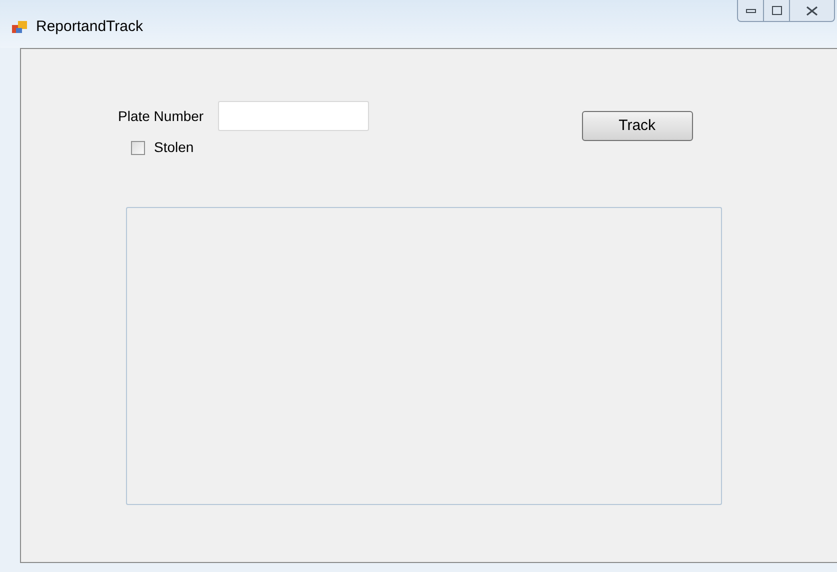  What do you see at coordinates (138, 147) in the screenshot?
I see `stolen-checkbox` at bounding box center [138, 147].